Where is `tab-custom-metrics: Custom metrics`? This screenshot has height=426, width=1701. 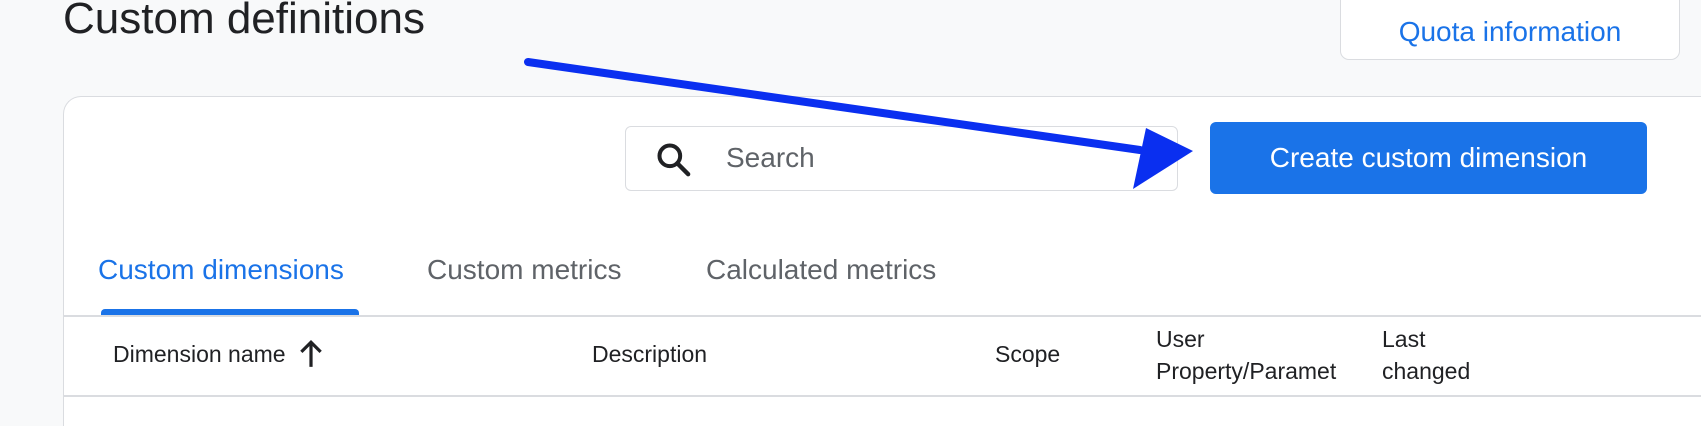 tab-custom-metrics: Custom metrics is located at coordinates (524, 270).